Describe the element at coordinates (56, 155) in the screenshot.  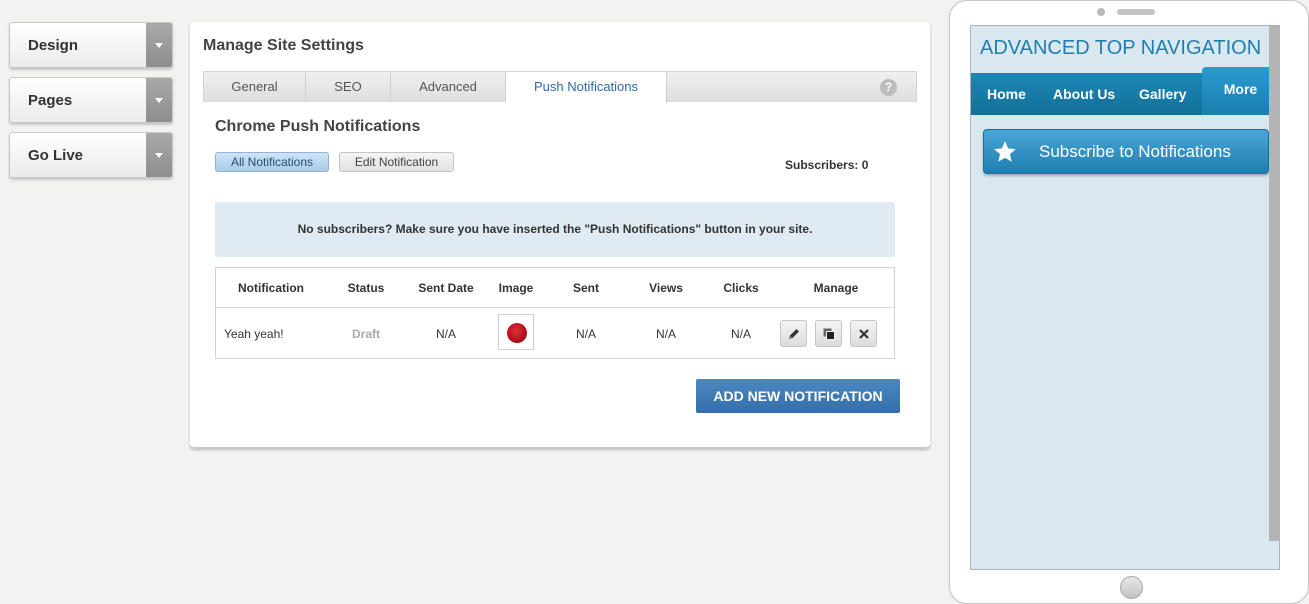
I see `sidebar-item-label: Go Live` at that location.